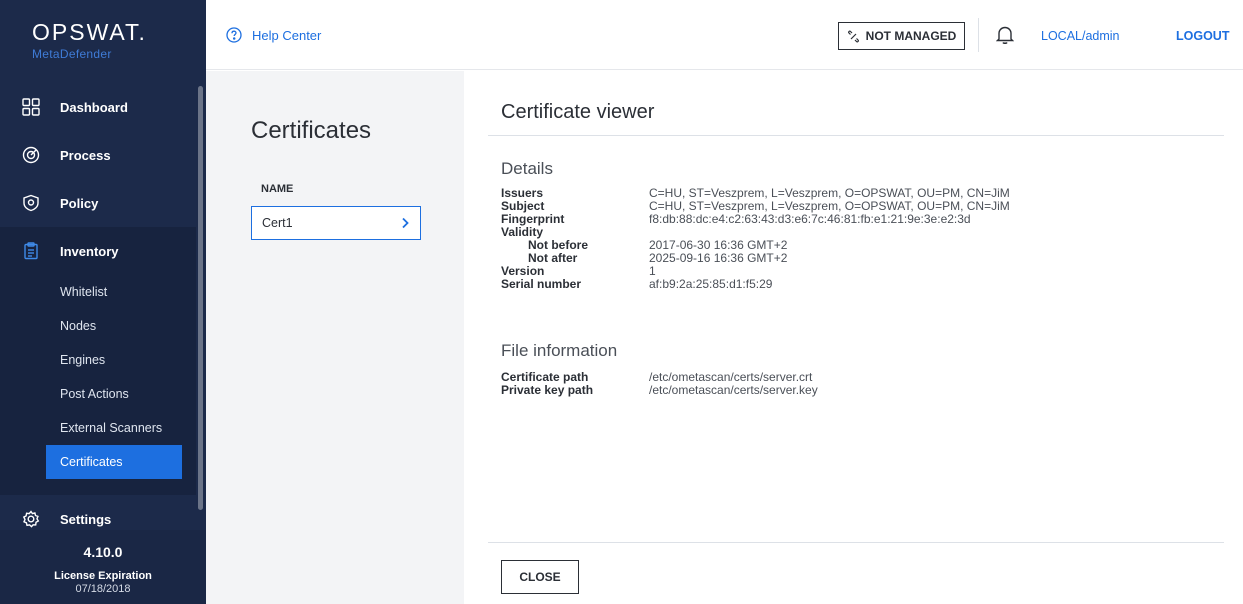 Image resolution: width=1243 pixels, height=604 pixels. Describe the element at coordinates (277, 189) in the screenshot. I see `column-header-name: NAME` at that location.